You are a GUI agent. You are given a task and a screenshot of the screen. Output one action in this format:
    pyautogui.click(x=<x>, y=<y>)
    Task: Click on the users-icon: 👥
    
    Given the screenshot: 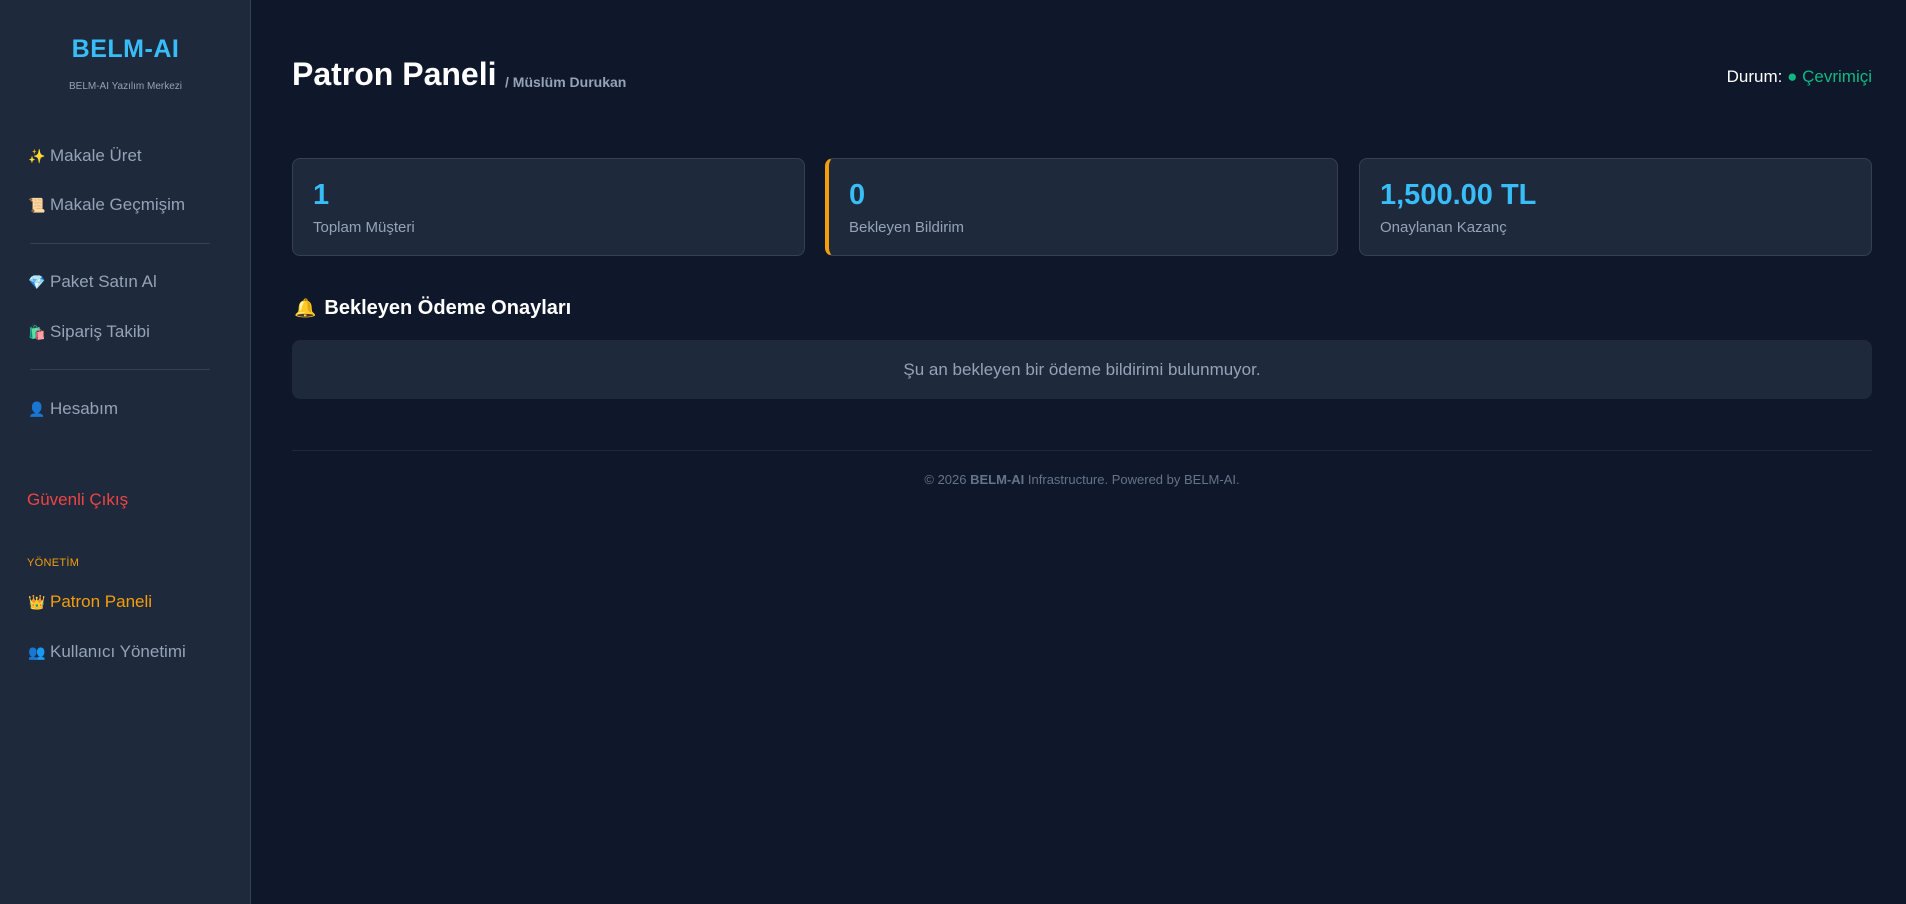 What is the action you would take?
    pyautogui.click(x=37, y=651)
    